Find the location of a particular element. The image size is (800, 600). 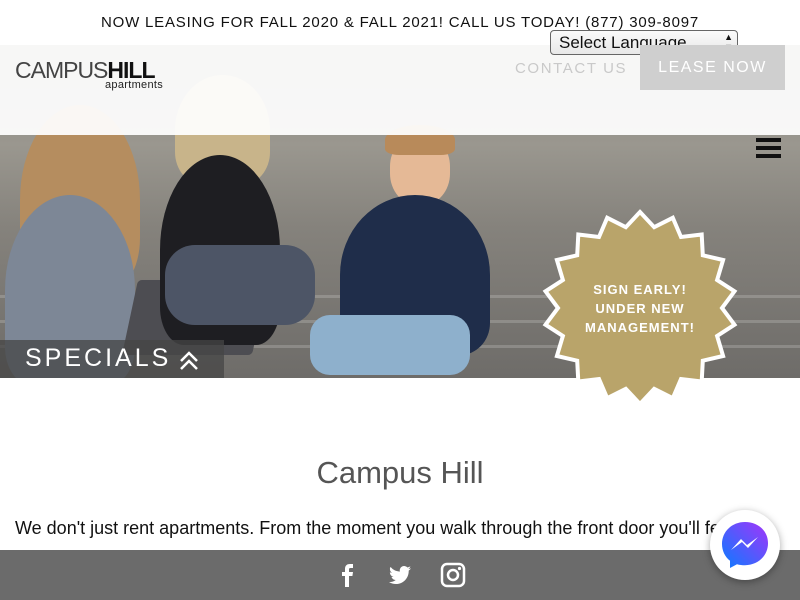

badge-line-2: UNDER NEW is located at coordinates (640, 308).